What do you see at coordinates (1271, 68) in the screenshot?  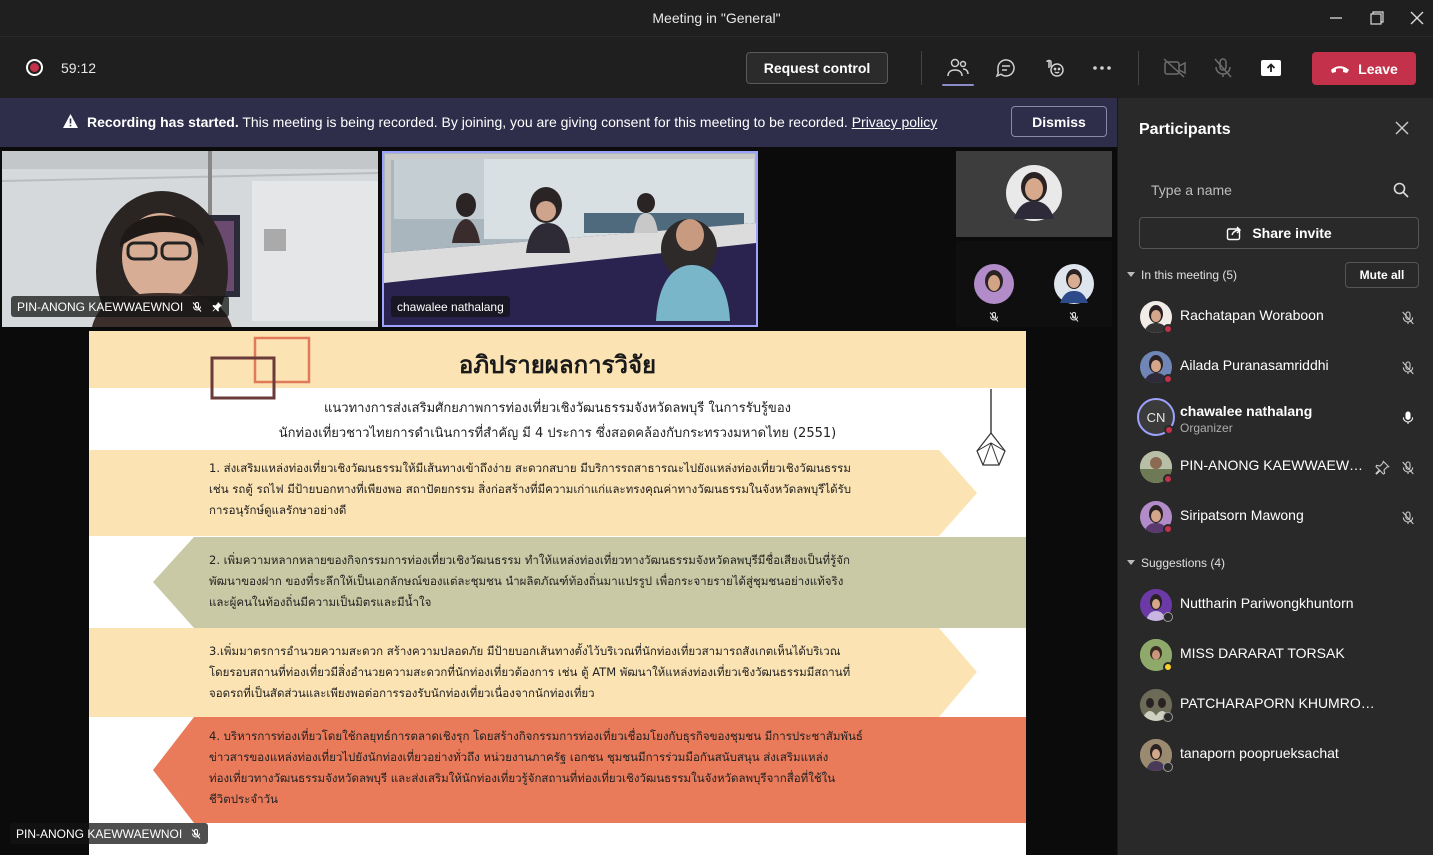 I see `share-screen-icon` at bounding box center [1271, 68].